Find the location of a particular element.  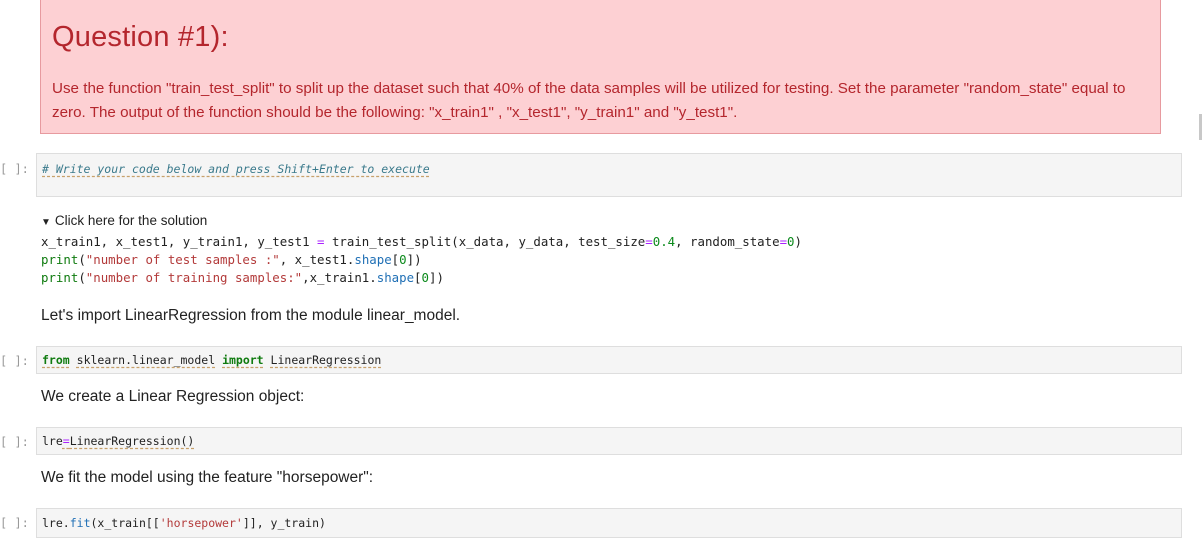

code-cell: lre=LinearRegression() is located at coordinates (609, 441).